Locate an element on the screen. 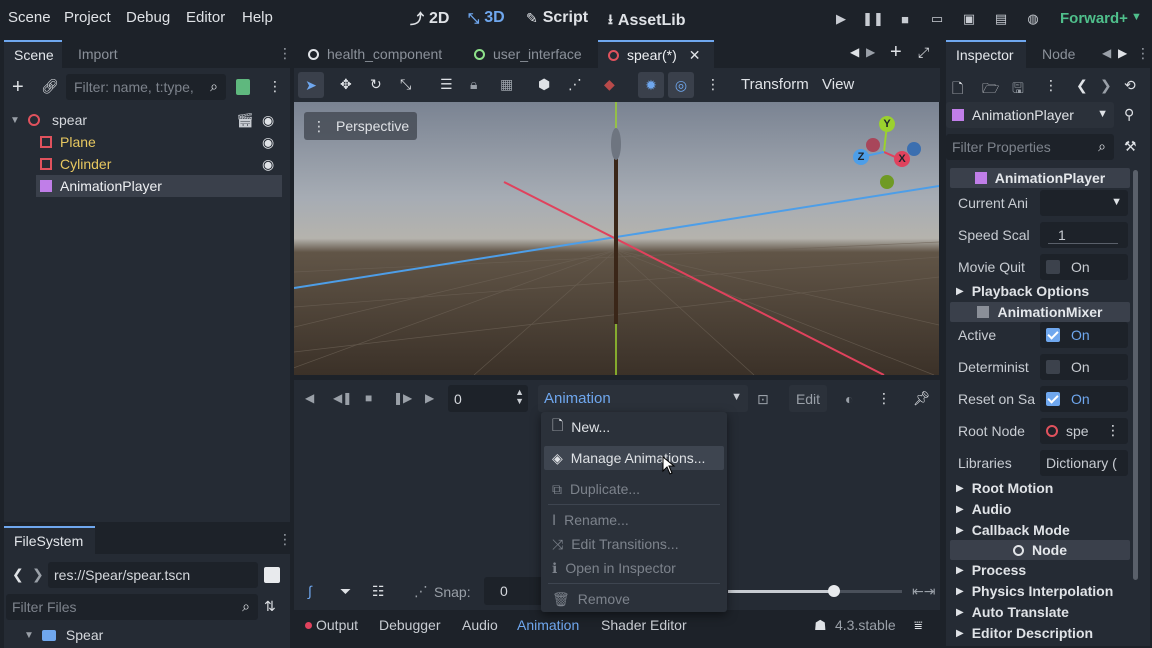 Image resolution: width=1152 pixels, height=648 pixels. environment-icon: ◎ is located at coordinates (681, 85).